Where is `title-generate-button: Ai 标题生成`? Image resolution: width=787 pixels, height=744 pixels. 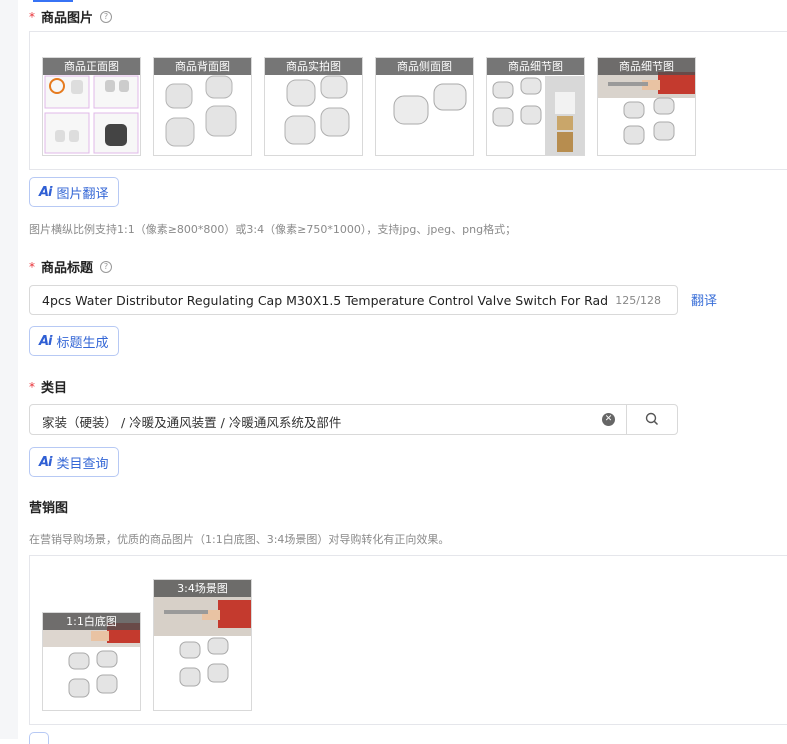
title-generate-button: Ai 标题生成 is located at coordinates (74, 341).